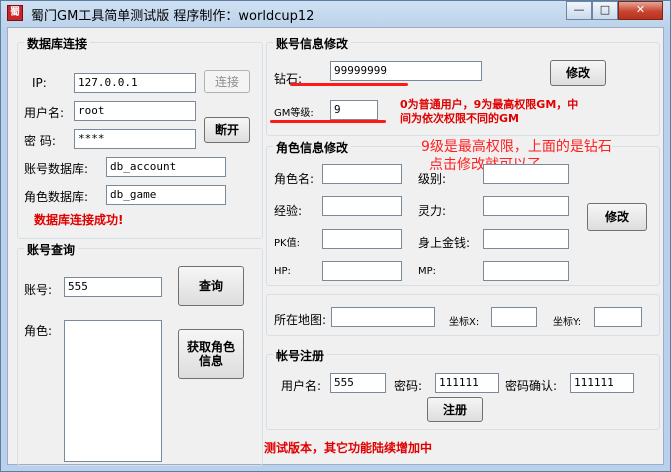  What do you see at coordinates (166, 195) in the screenshot?
I see `role-db-input: db_game` at bounding box center [166, 195].